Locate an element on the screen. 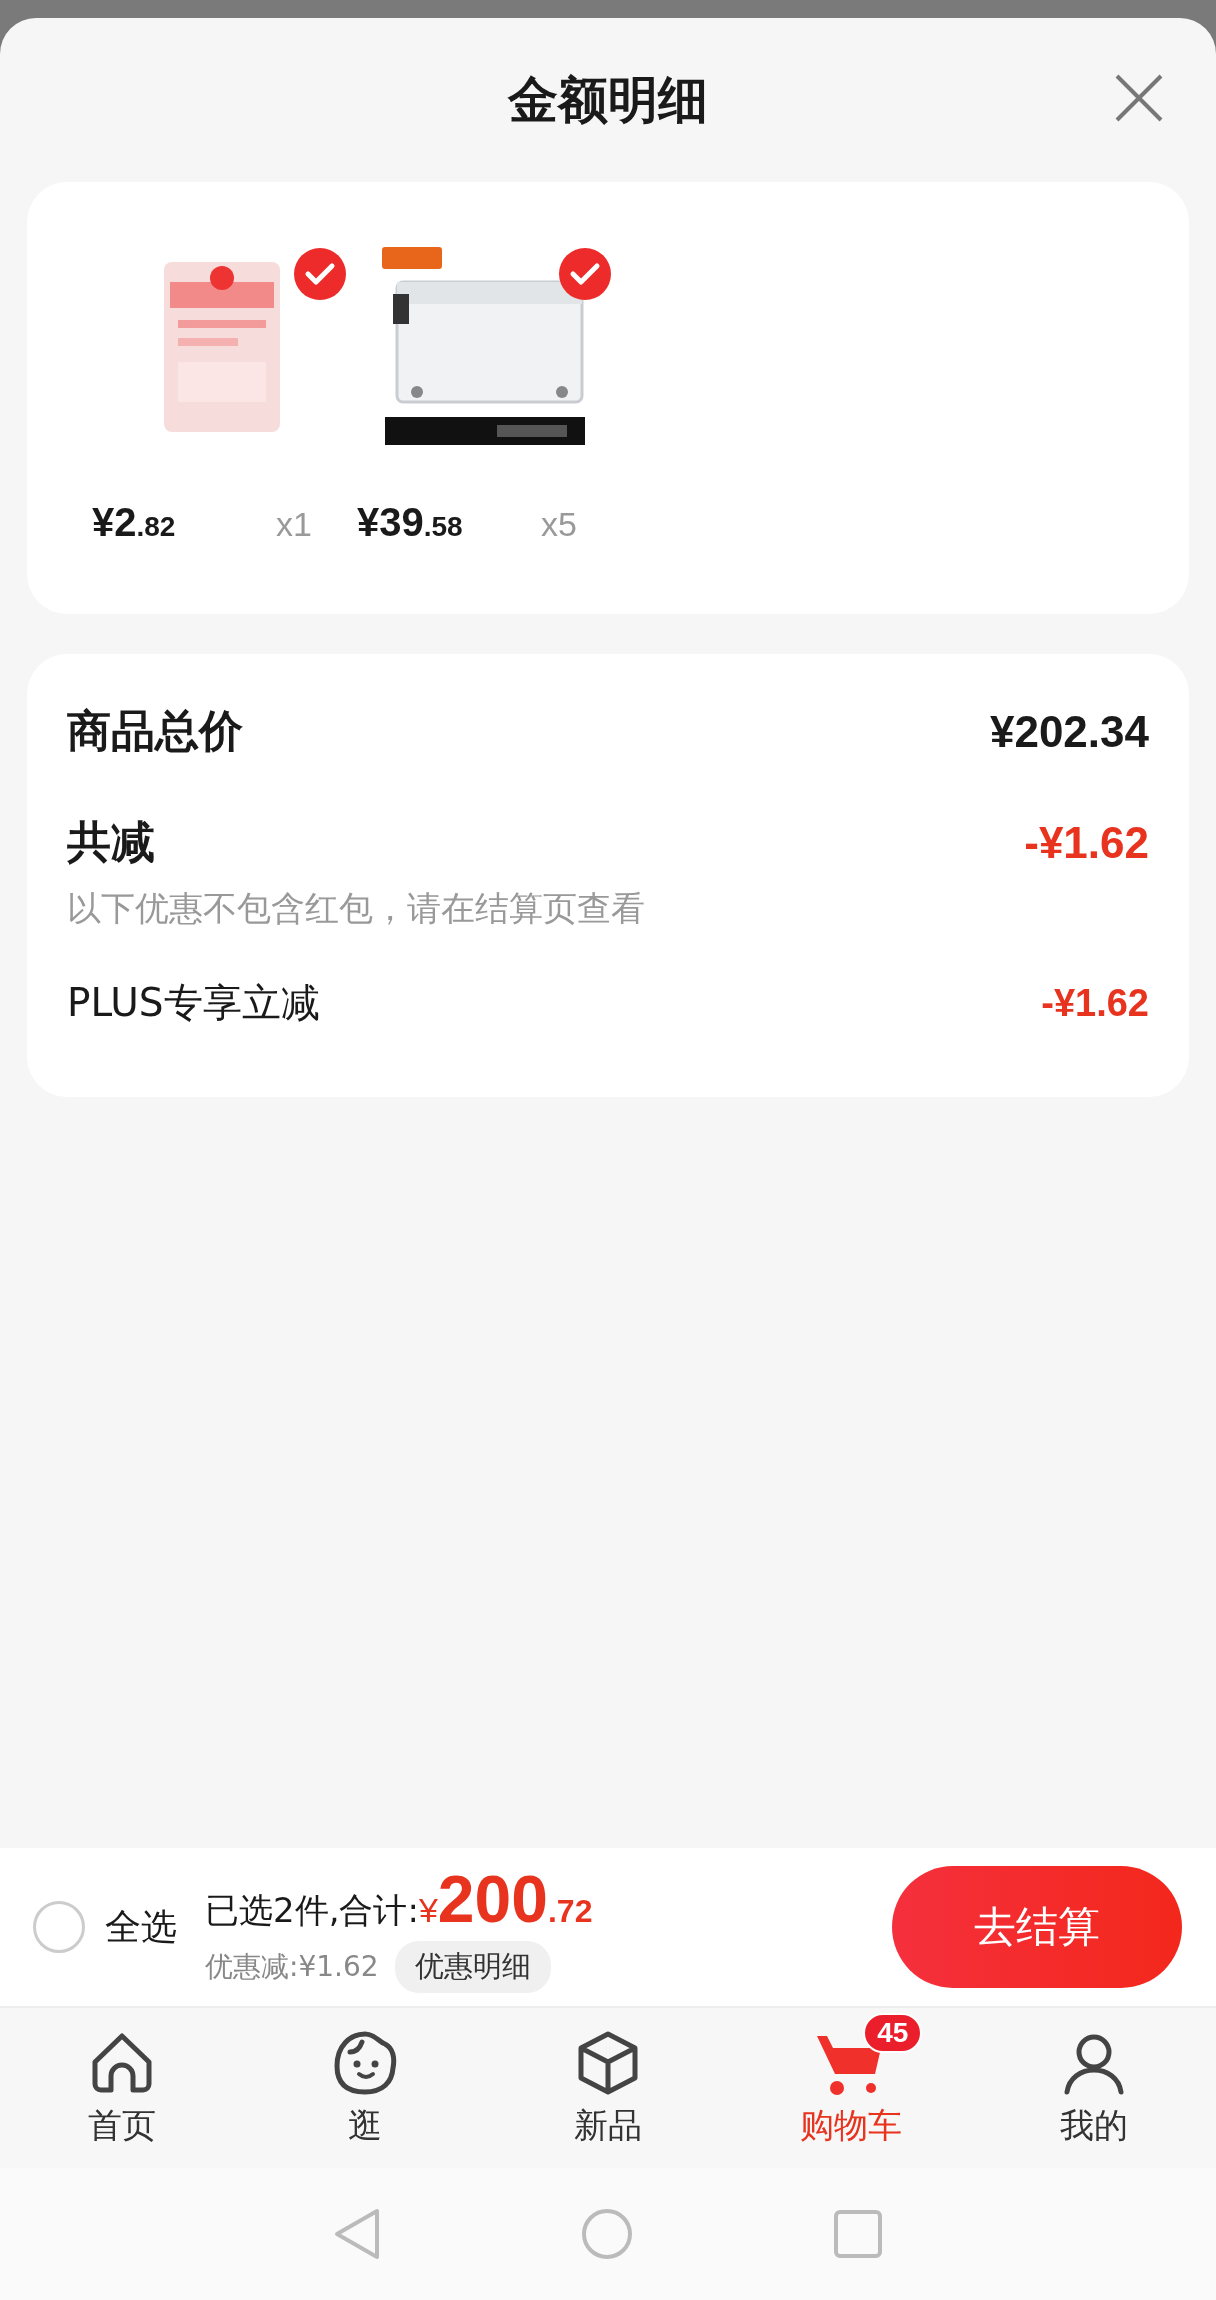  recent-apps-icon is located at coordinates (858, 2234).